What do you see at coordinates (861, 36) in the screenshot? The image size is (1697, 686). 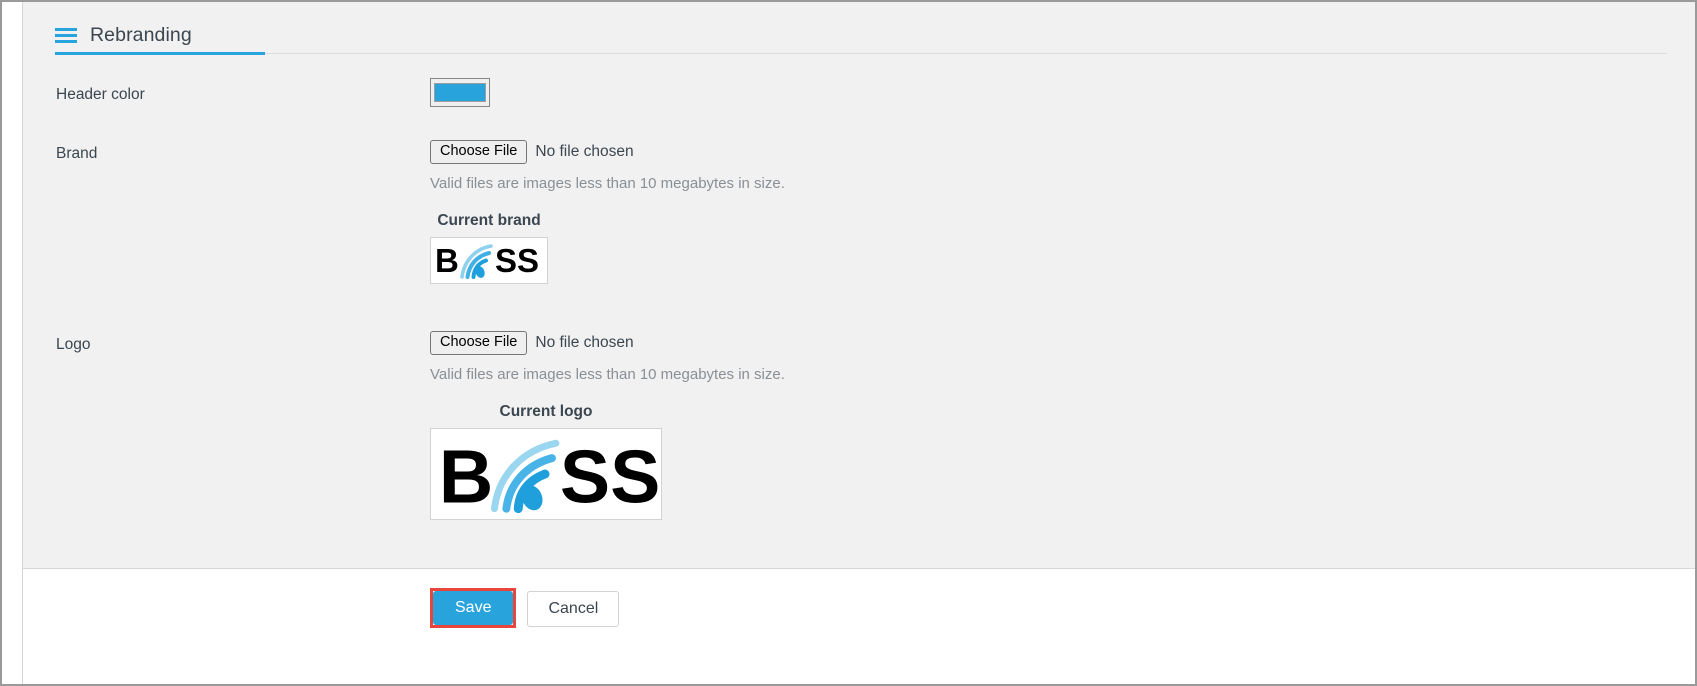 I see `section-header: Rebranding` at bounding box center [861, 36].